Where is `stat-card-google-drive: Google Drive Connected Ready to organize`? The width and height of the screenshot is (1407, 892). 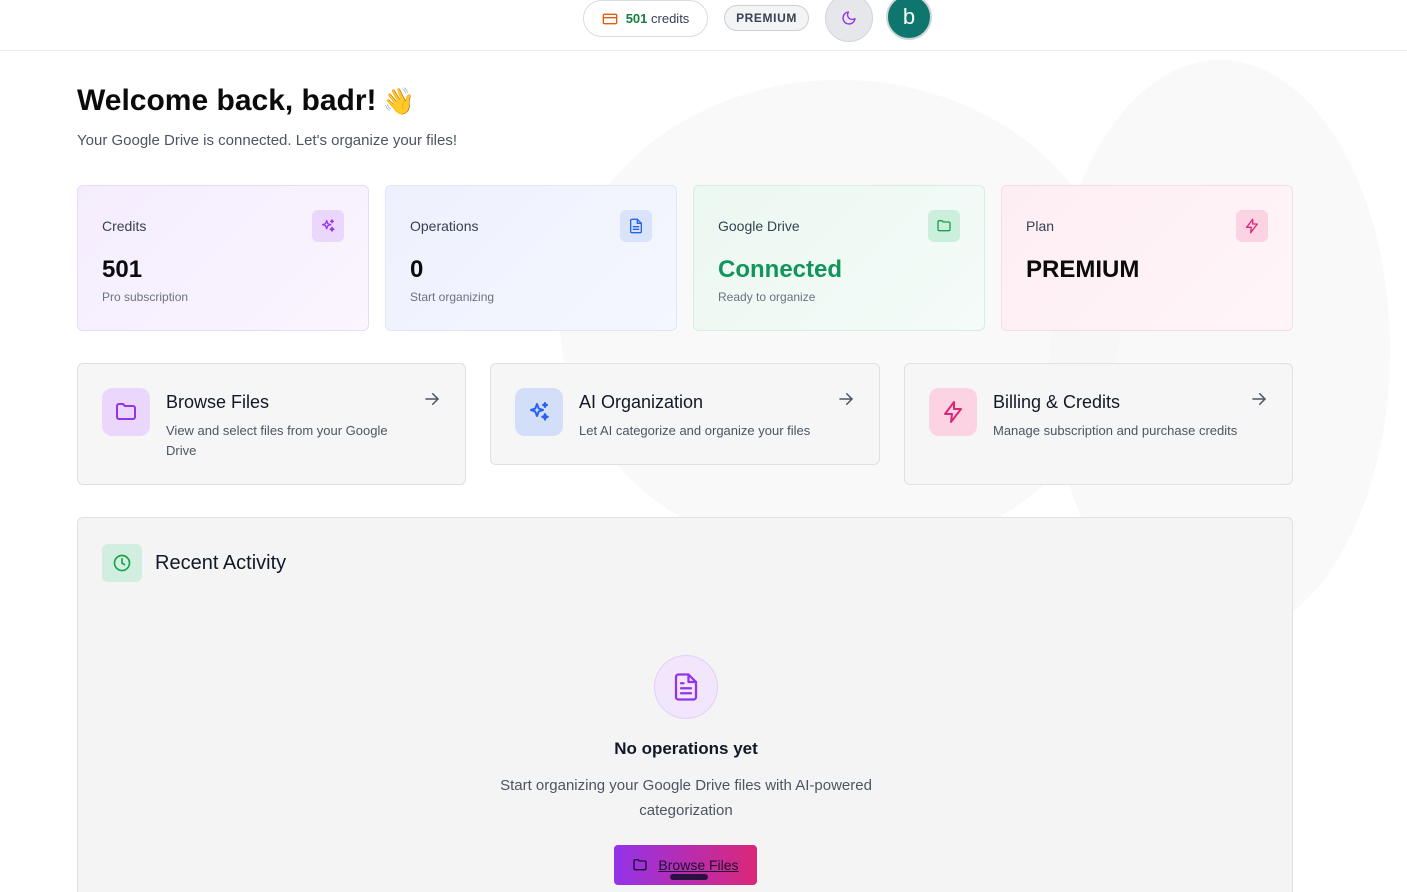 stat-card-google-drive: Google Drive Connected Ready to organize is located at coordinates (839, 258).